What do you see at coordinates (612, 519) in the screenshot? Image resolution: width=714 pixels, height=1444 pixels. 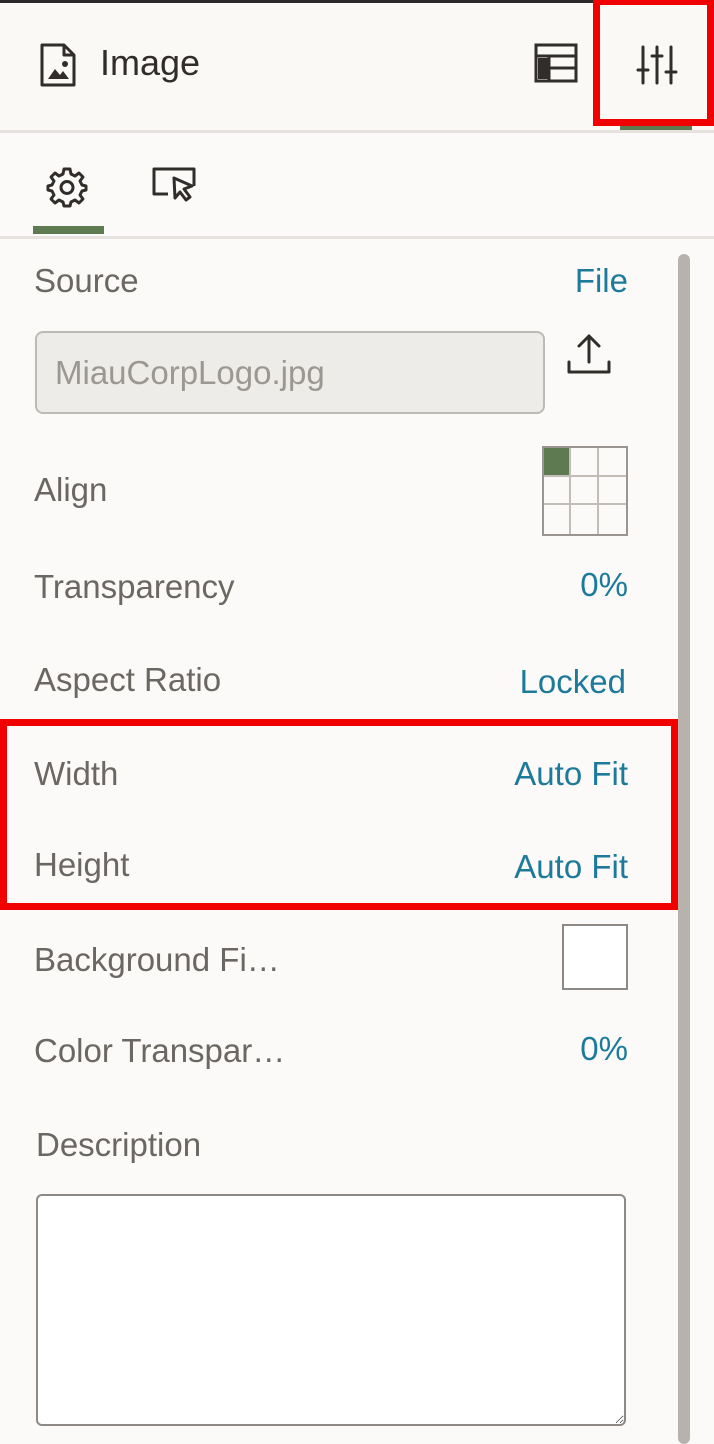 I see `align-cell-bottom-right` at bounding box center [612, 519].